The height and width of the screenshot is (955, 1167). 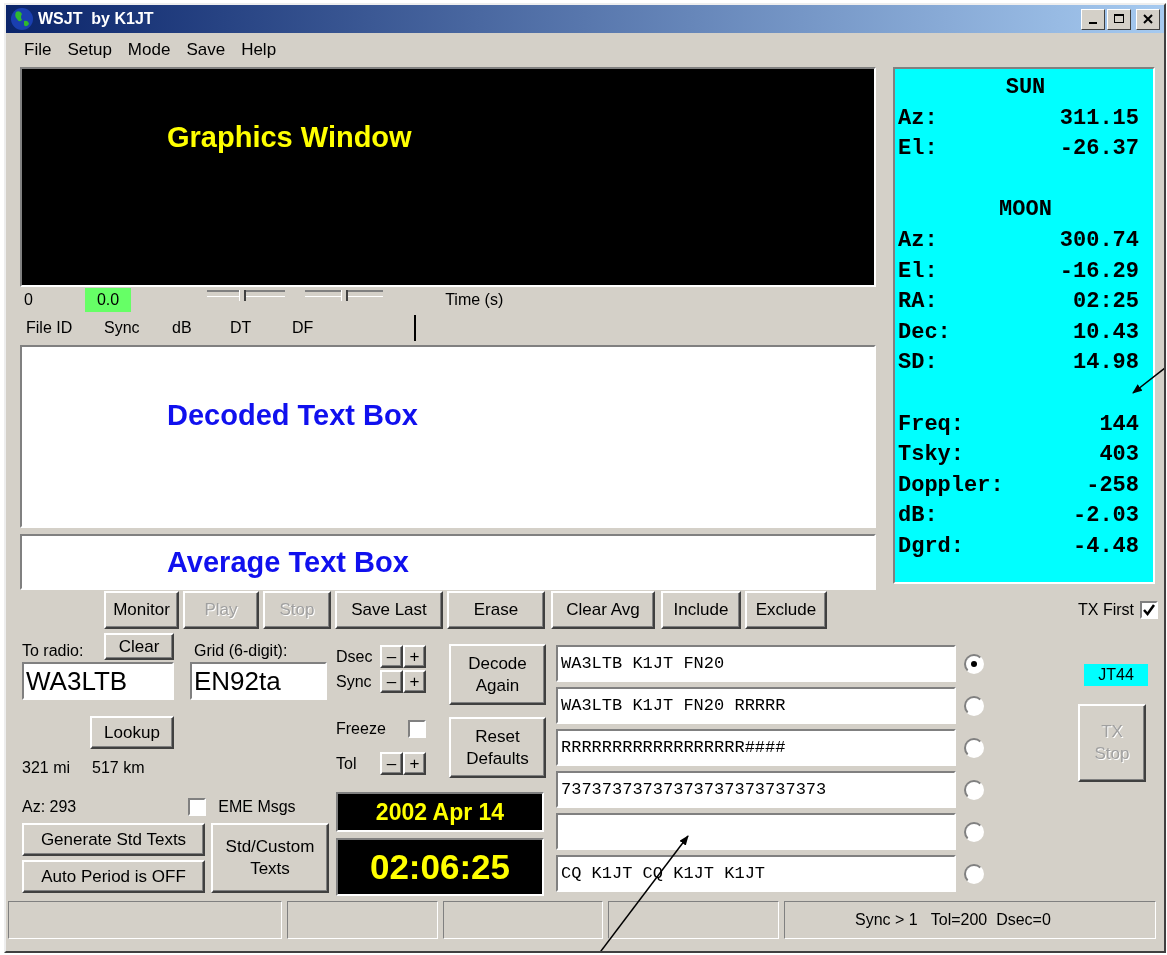 What do you see at coordinates (1099, 271) in the screenshot?
I see `astro-value: -16.29` at bounding box center [1099, 271].